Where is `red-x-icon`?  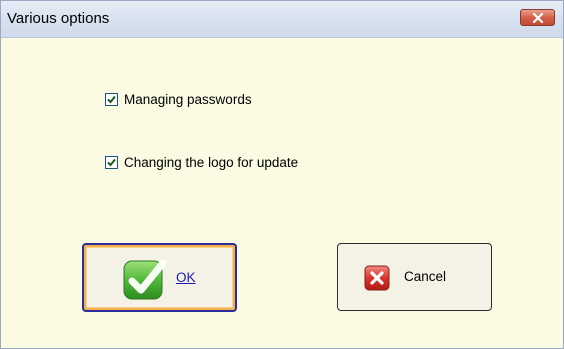
red-x-icon is located at coordinates (377, 278).